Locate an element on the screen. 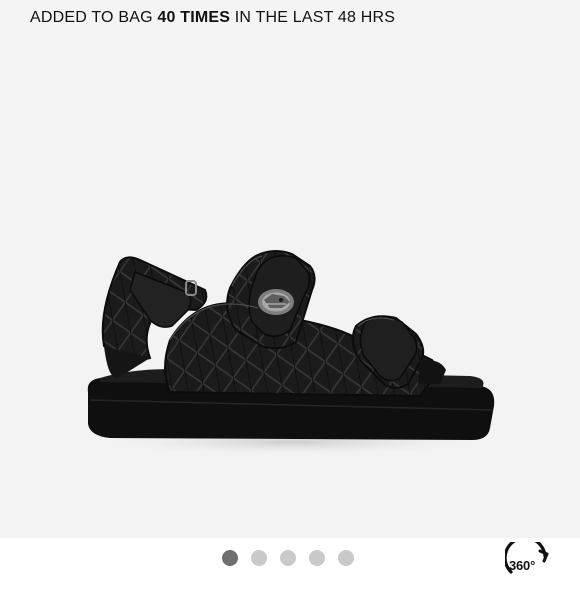  view-360-button: 360° is located at coordinates (529, 566).